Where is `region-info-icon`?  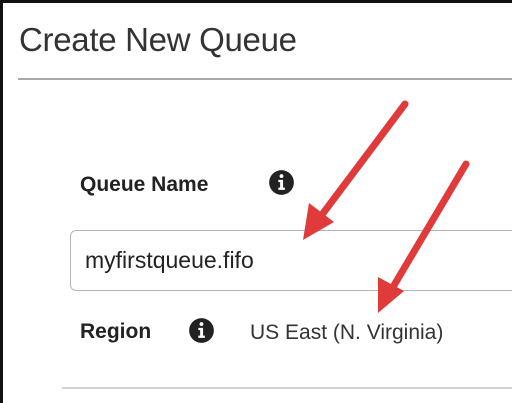 region-info-icon is located at coordinates (201, 330).